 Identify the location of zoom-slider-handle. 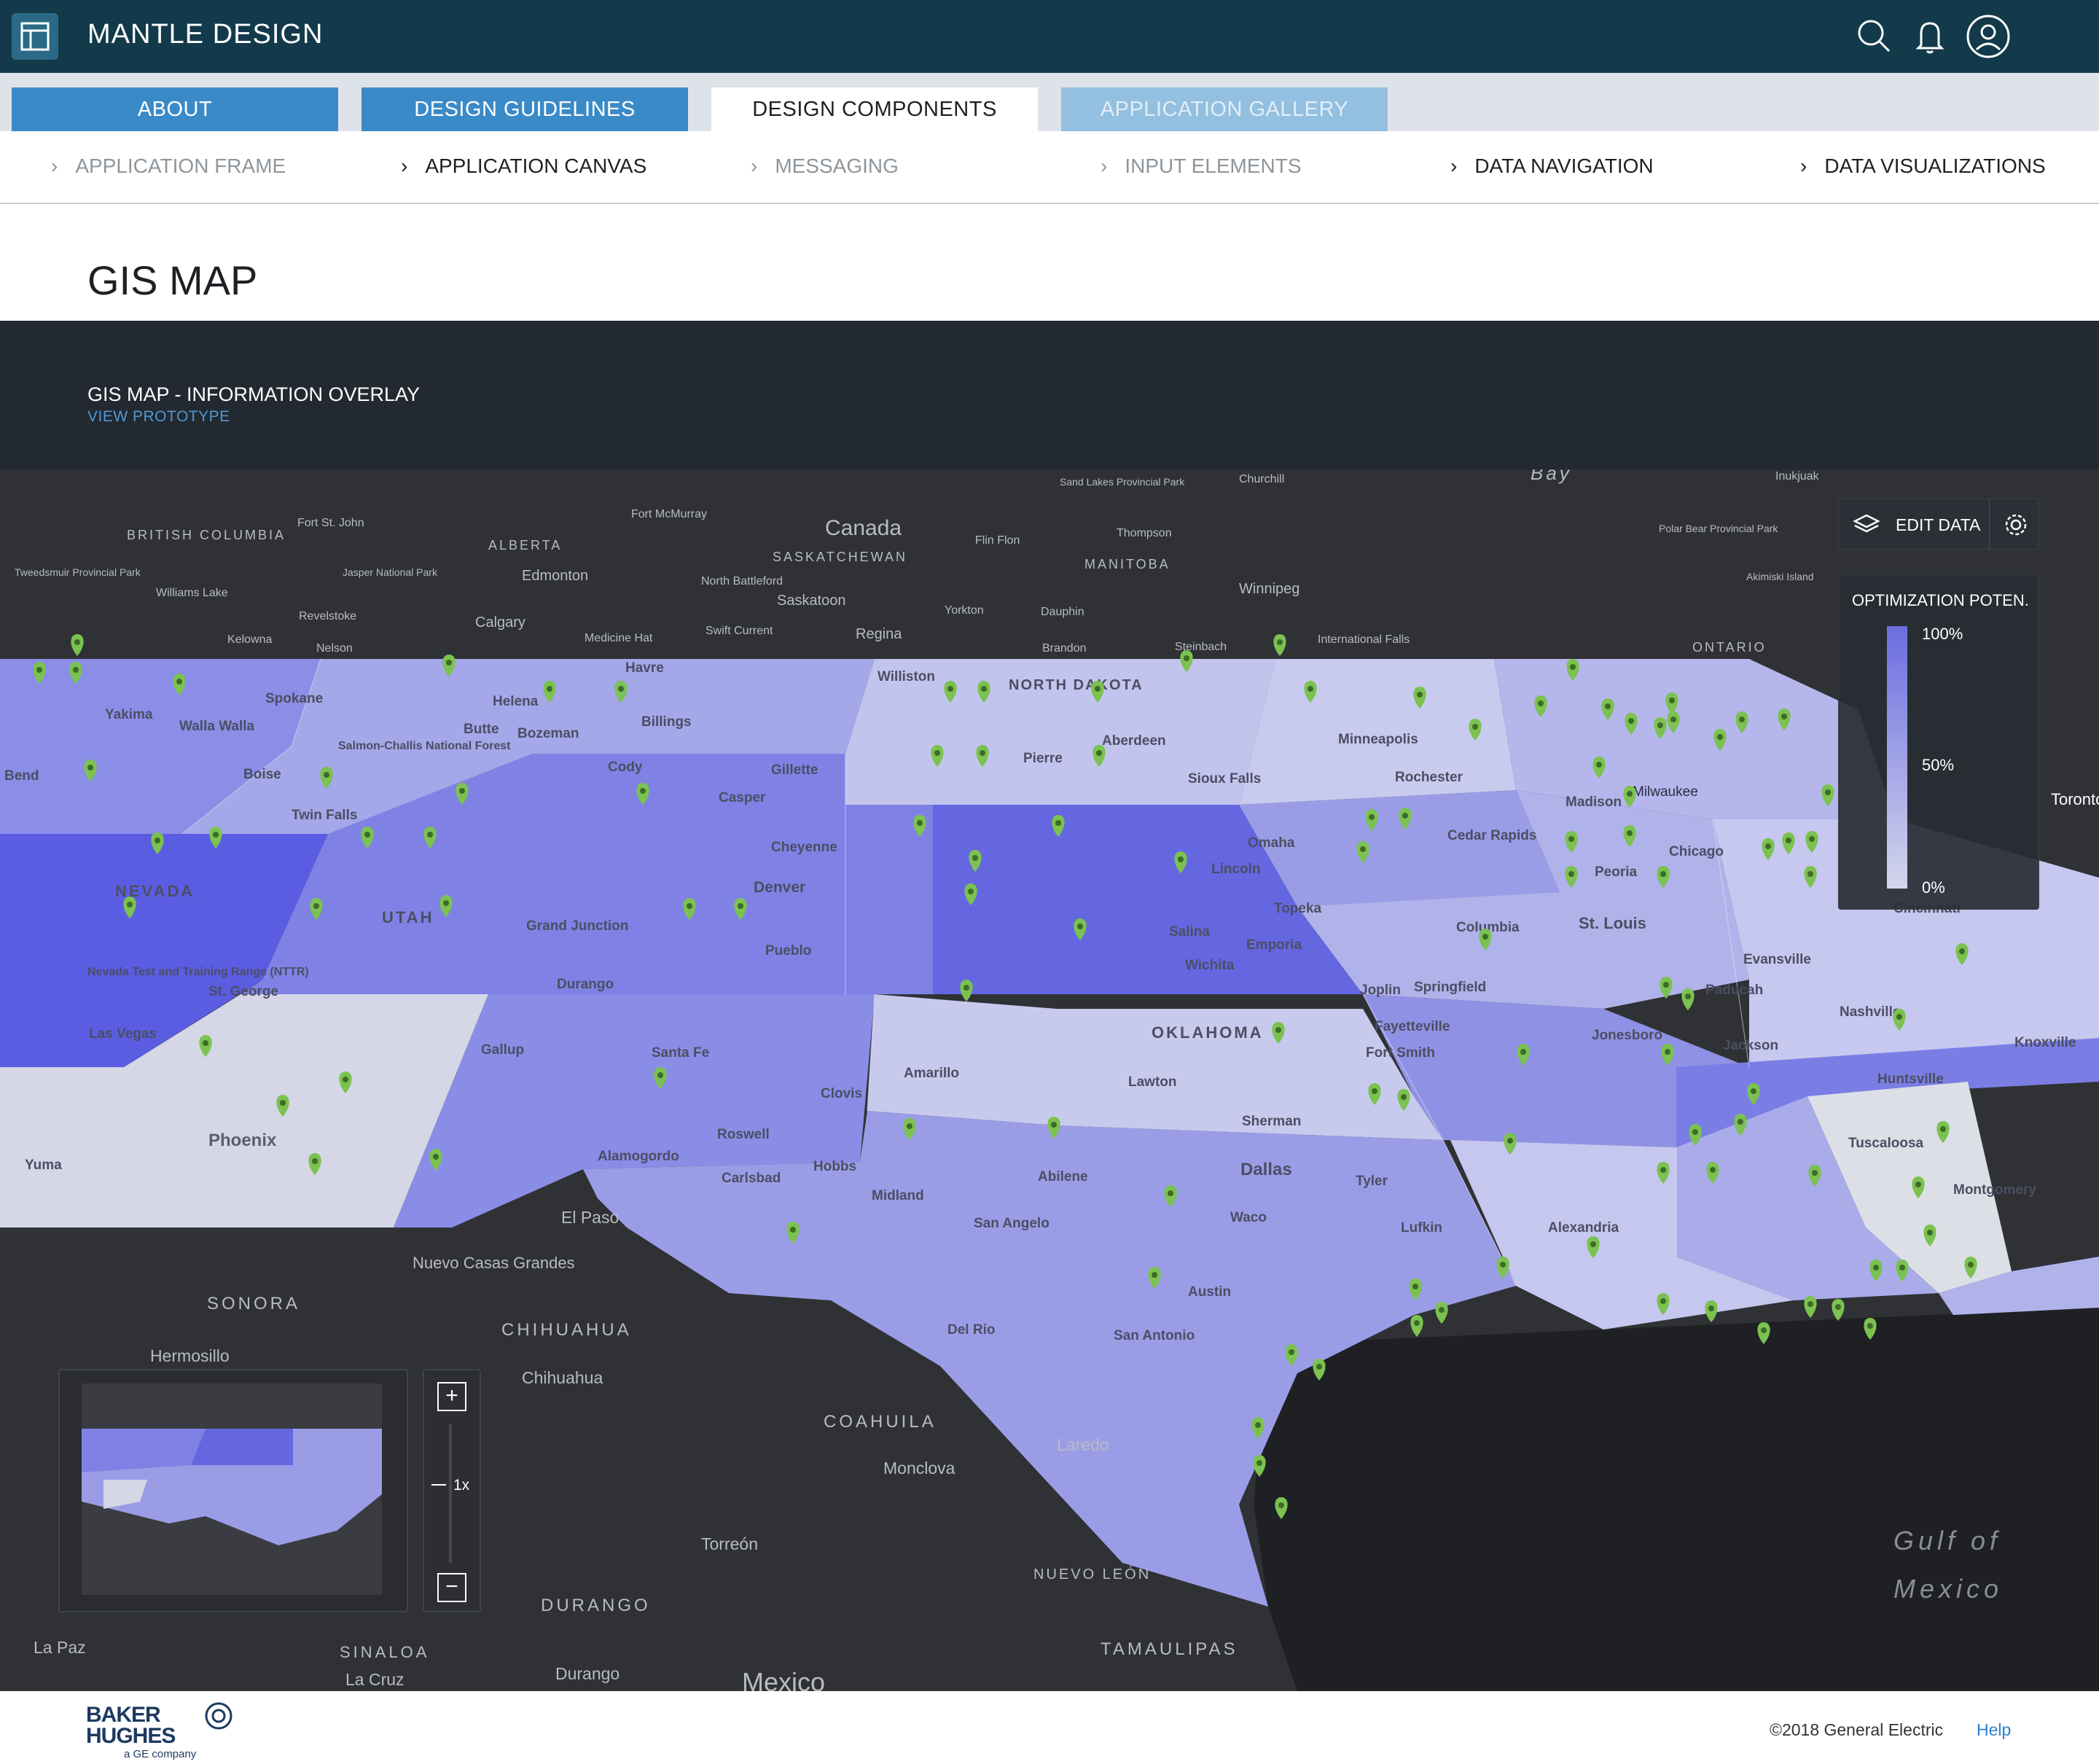
(438, 1485).